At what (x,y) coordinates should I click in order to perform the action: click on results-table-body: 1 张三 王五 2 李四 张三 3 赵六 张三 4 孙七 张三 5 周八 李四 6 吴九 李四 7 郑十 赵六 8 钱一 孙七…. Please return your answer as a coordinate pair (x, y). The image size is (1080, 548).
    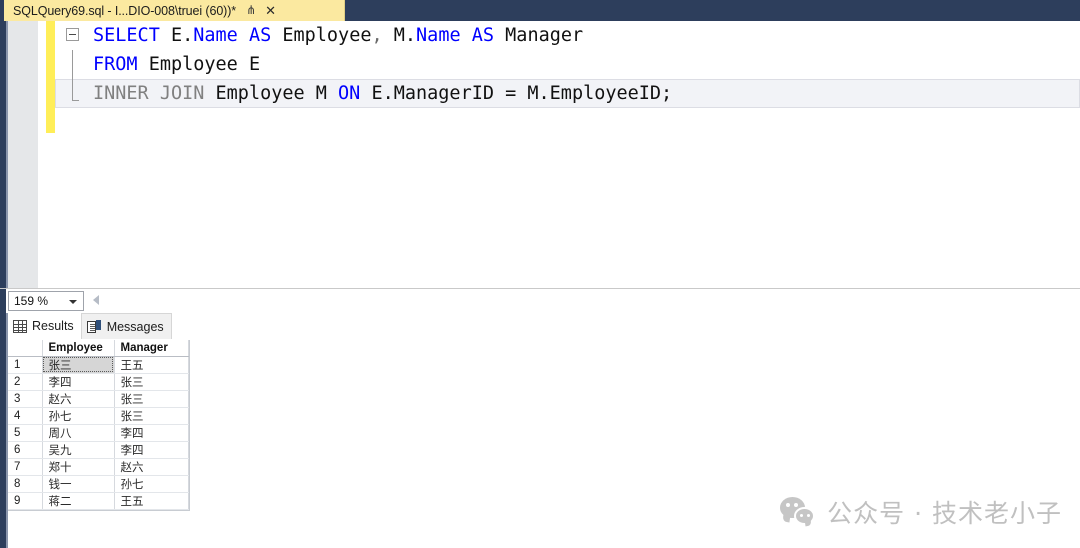
    Looking at the image, I should click on (98, 433).